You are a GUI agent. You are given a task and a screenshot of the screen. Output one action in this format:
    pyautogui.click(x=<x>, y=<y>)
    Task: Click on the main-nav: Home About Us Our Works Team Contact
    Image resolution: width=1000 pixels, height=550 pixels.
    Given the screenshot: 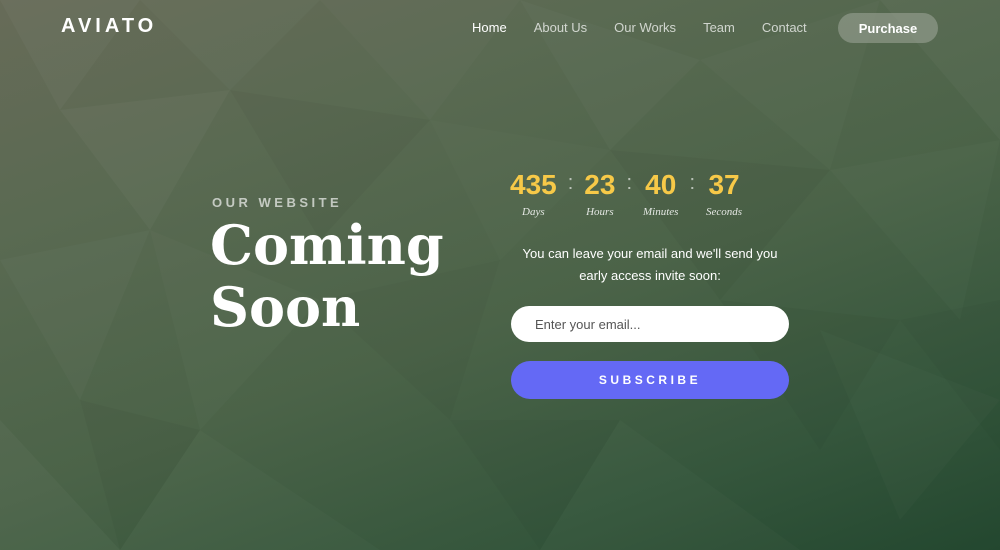 What is the action you would take?
    pyautogui.click(x=653, y=28)
    